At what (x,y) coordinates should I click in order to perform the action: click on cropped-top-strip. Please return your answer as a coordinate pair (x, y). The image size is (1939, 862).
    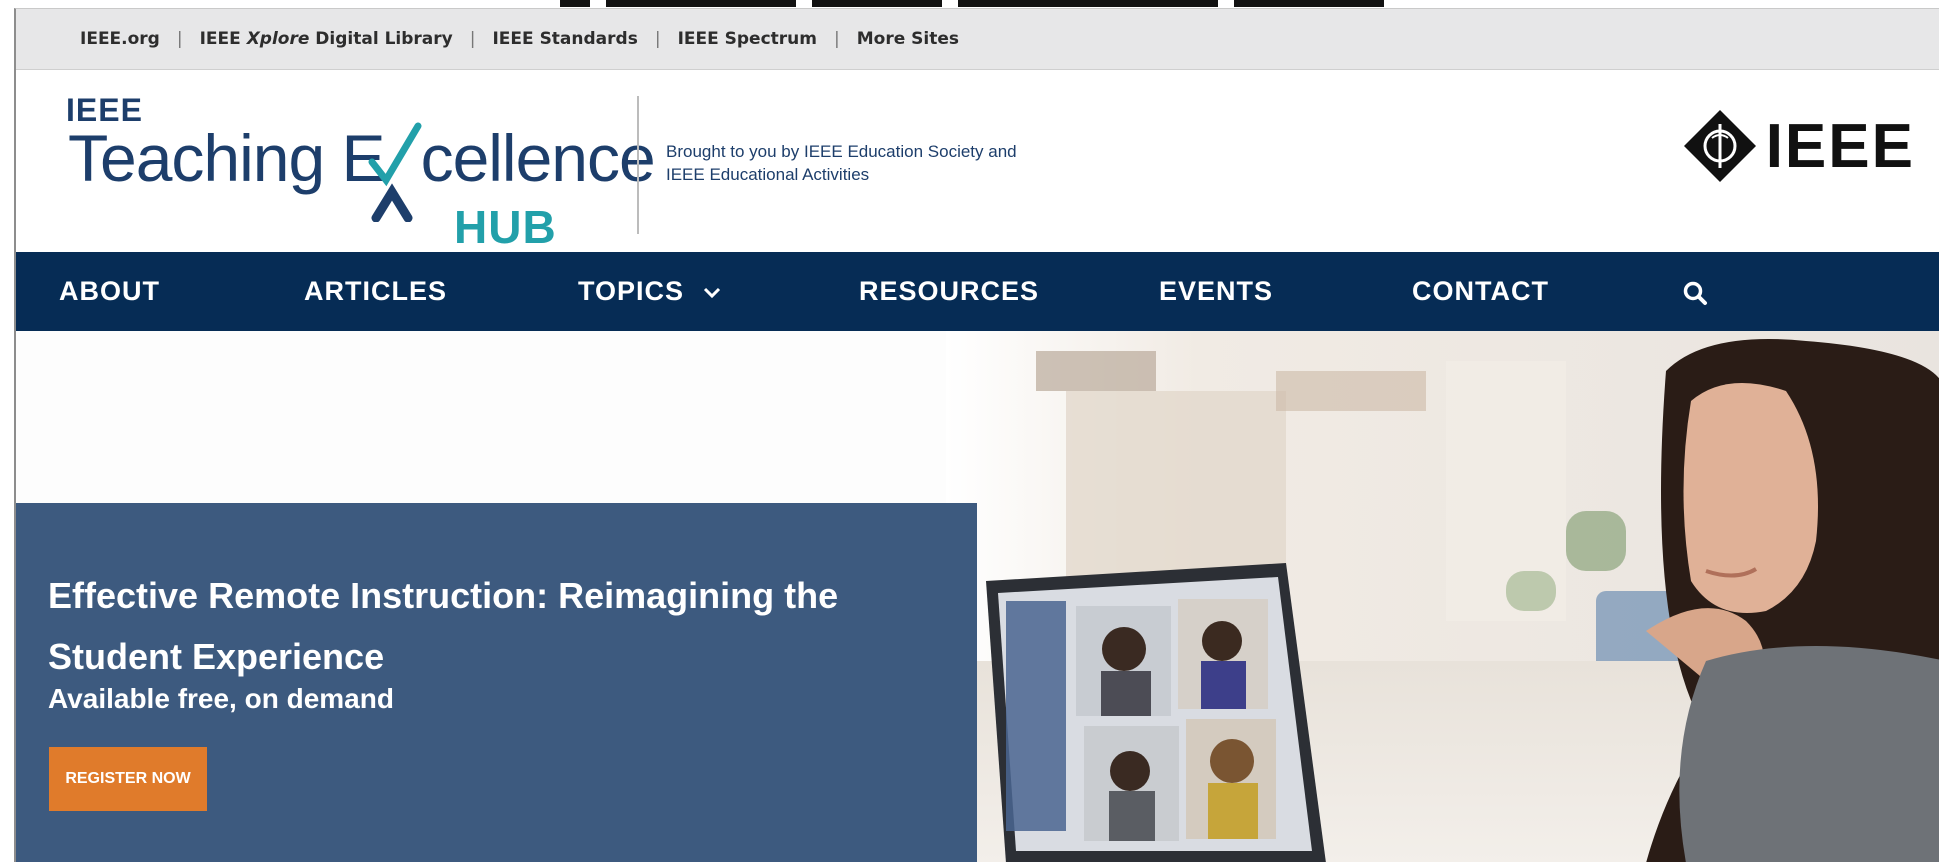
    Looking at the image, I should click on (969, 4).